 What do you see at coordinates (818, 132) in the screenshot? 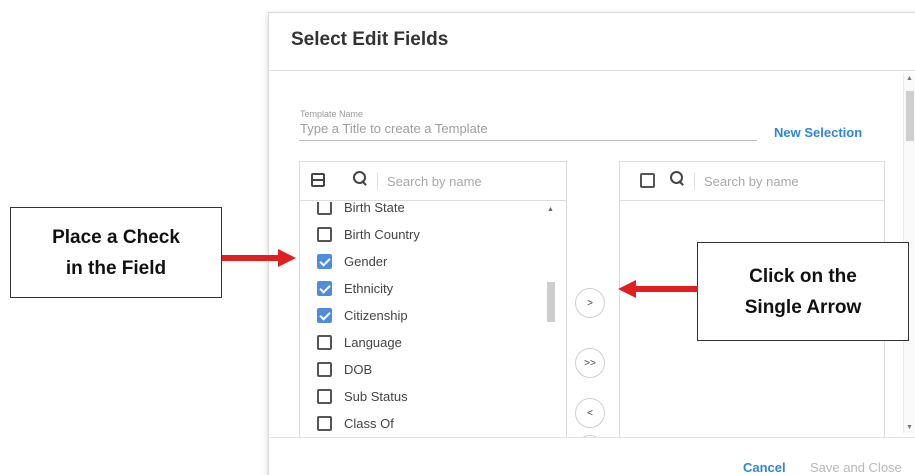
I see `new-selection-link: New Selection` at bounding box center [818, 132].